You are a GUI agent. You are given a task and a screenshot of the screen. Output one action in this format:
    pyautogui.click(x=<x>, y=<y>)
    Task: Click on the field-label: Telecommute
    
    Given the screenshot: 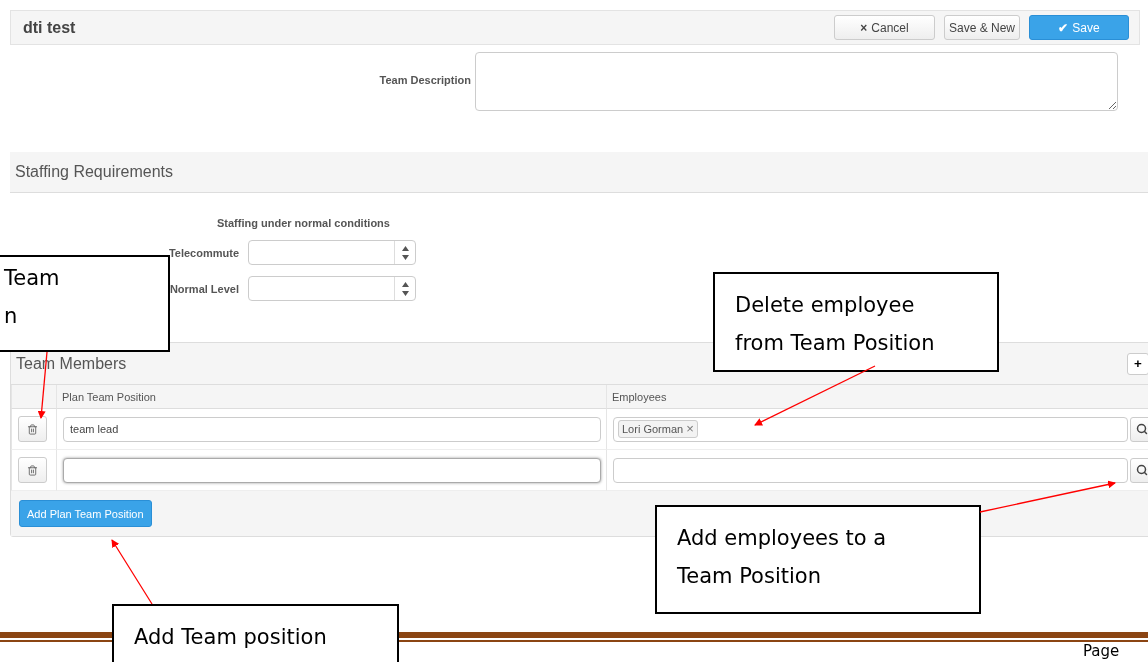 What is the action you would take?
    pyautogui.click(x=203, y=252)
    